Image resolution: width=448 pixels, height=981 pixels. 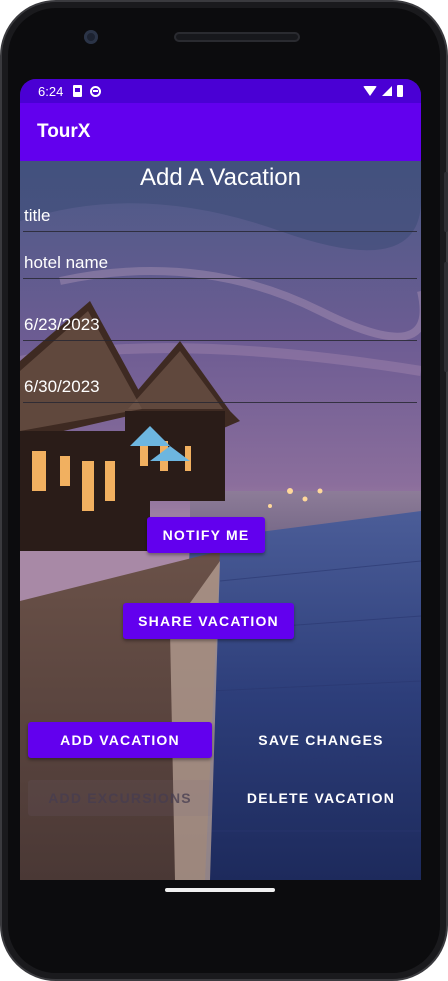 I want to click on title-field: title, so click(x=220, y=219).